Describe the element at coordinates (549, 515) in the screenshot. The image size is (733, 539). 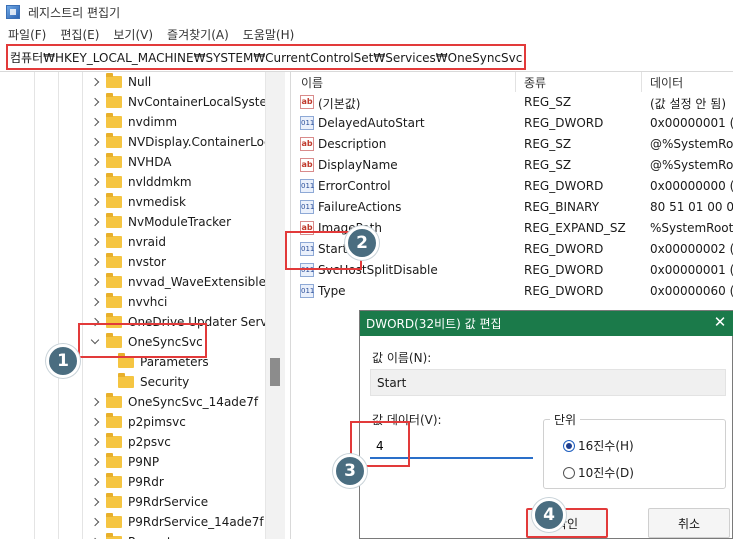
I see `step-badge-4: 4` at that location.